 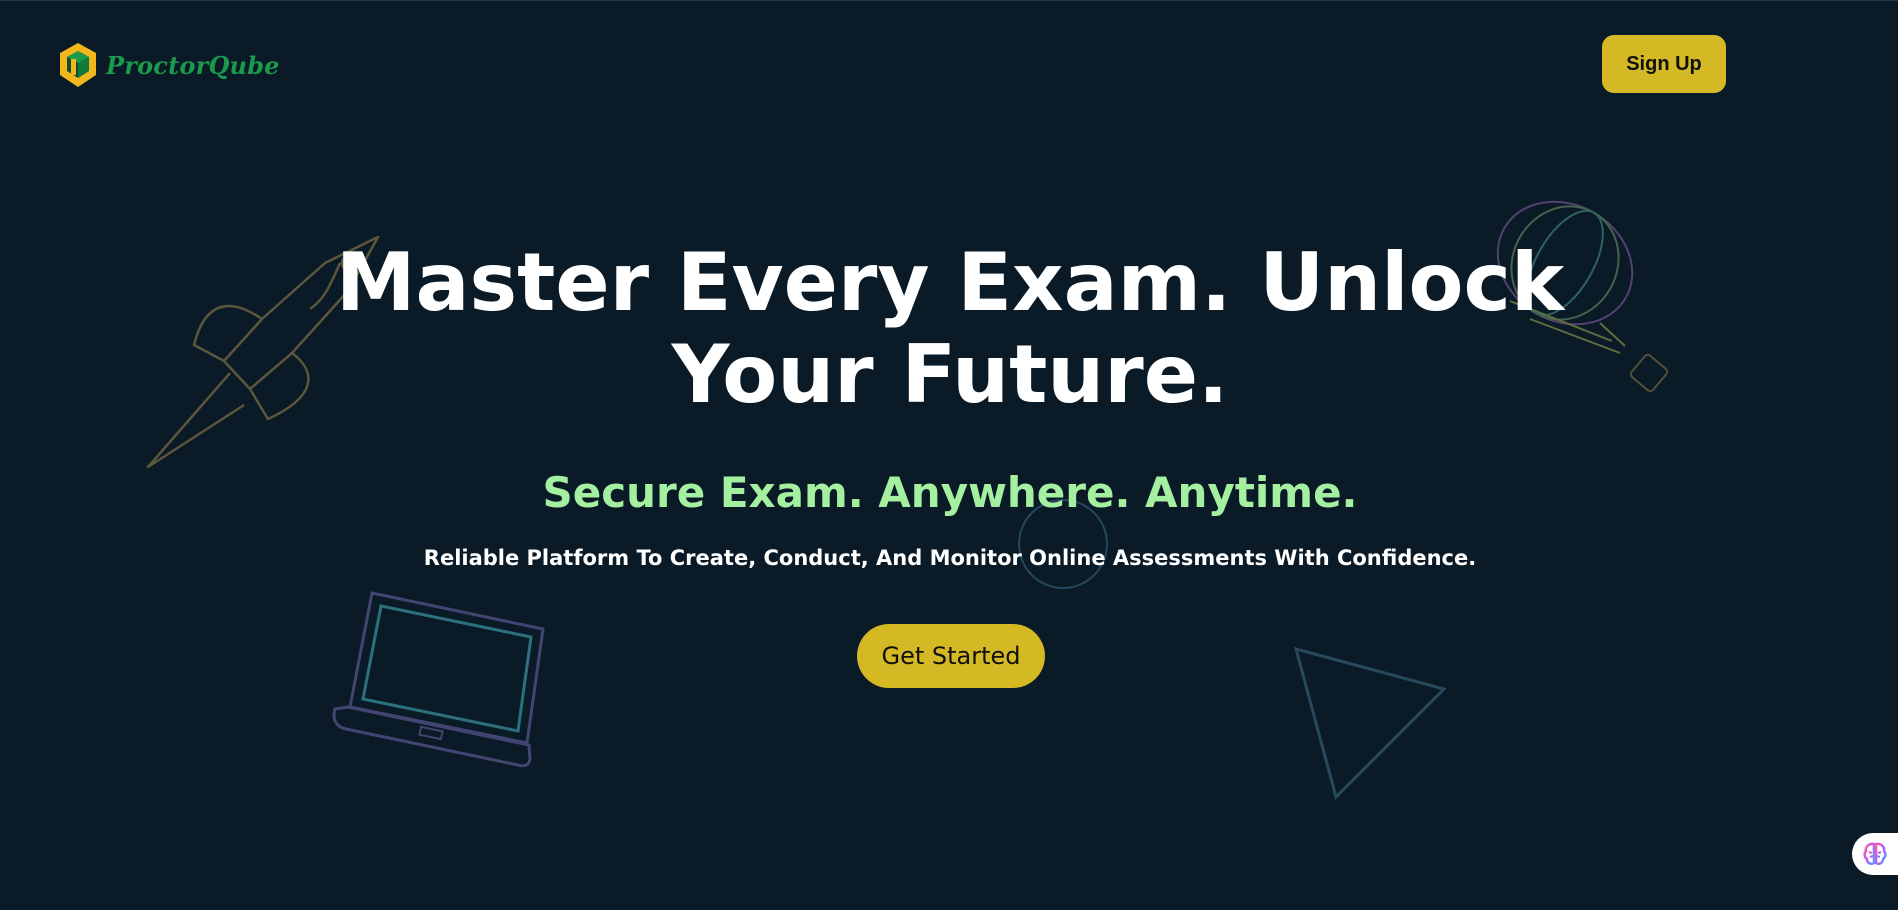 I want to click on brain-icon, so click(x=1875, y=854).